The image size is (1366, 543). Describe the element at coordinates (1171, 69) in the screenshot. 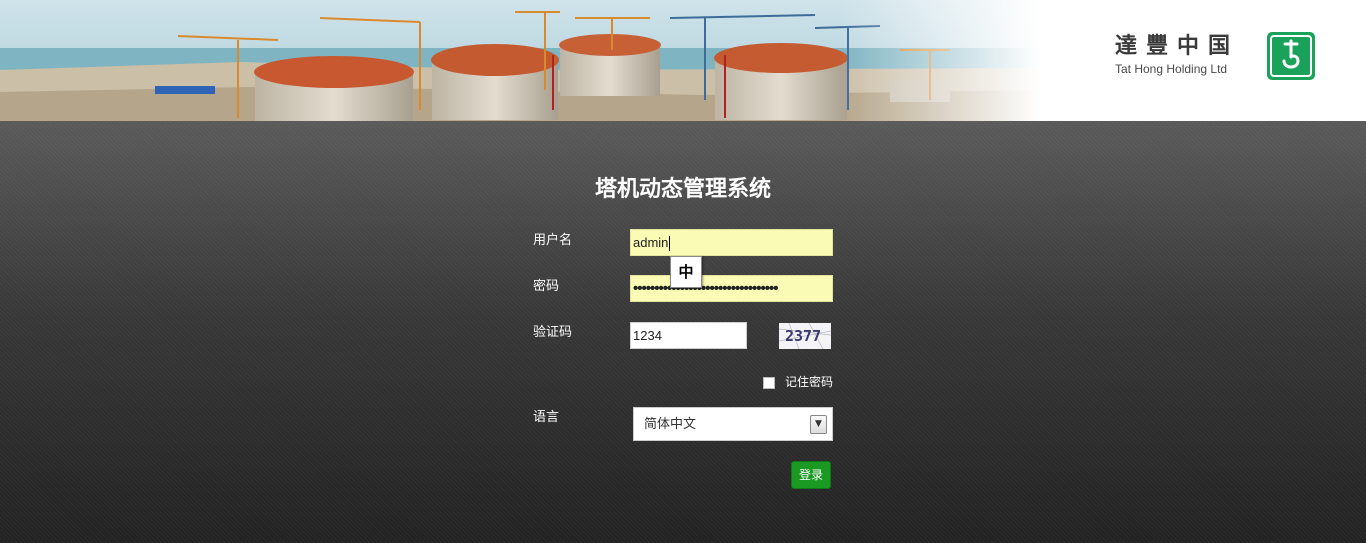

I see `brand-name-en: Tat Hong Holding Ltd` at that location.